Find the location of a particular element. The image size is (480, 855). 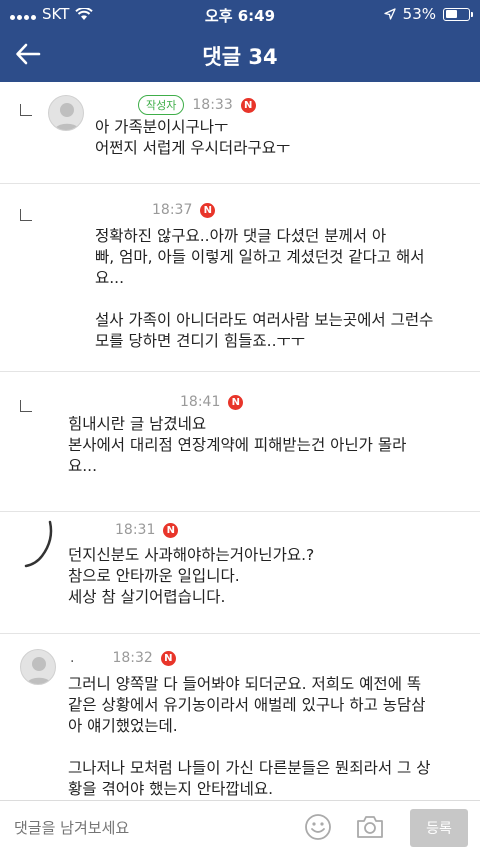

comment-meta: 18:41 N is located at coordinates (212, 402).